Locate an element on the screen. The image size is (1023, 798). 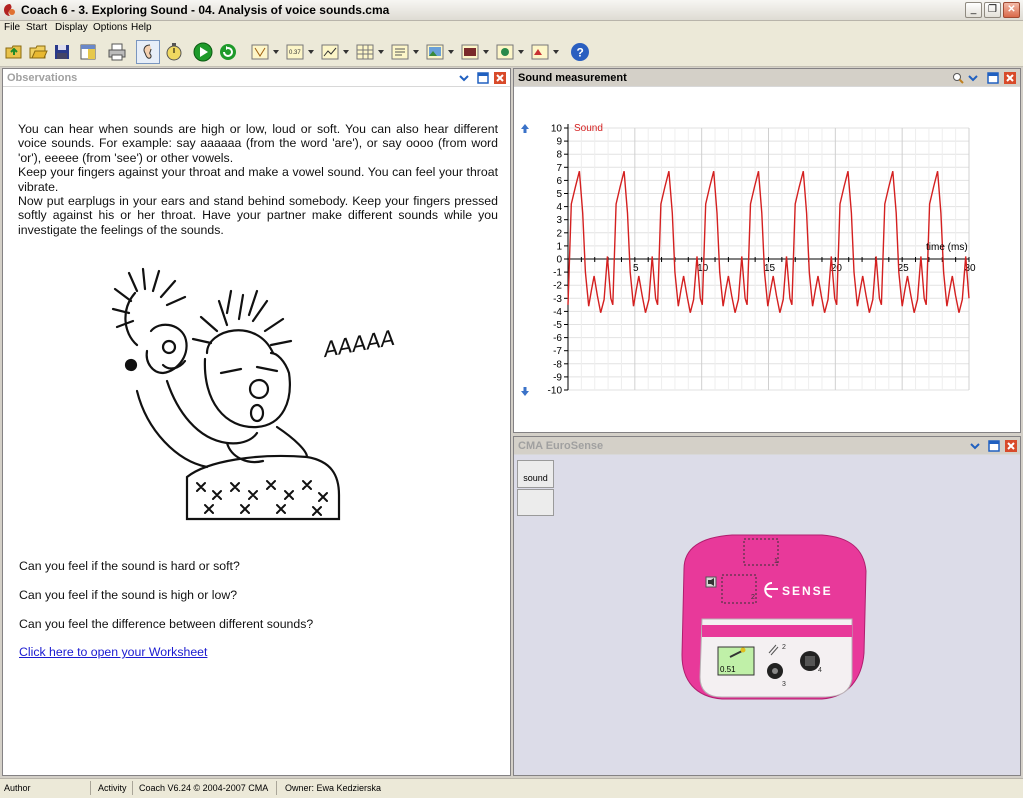
y-tick-label: 0 is located at coordinates (559, 260).